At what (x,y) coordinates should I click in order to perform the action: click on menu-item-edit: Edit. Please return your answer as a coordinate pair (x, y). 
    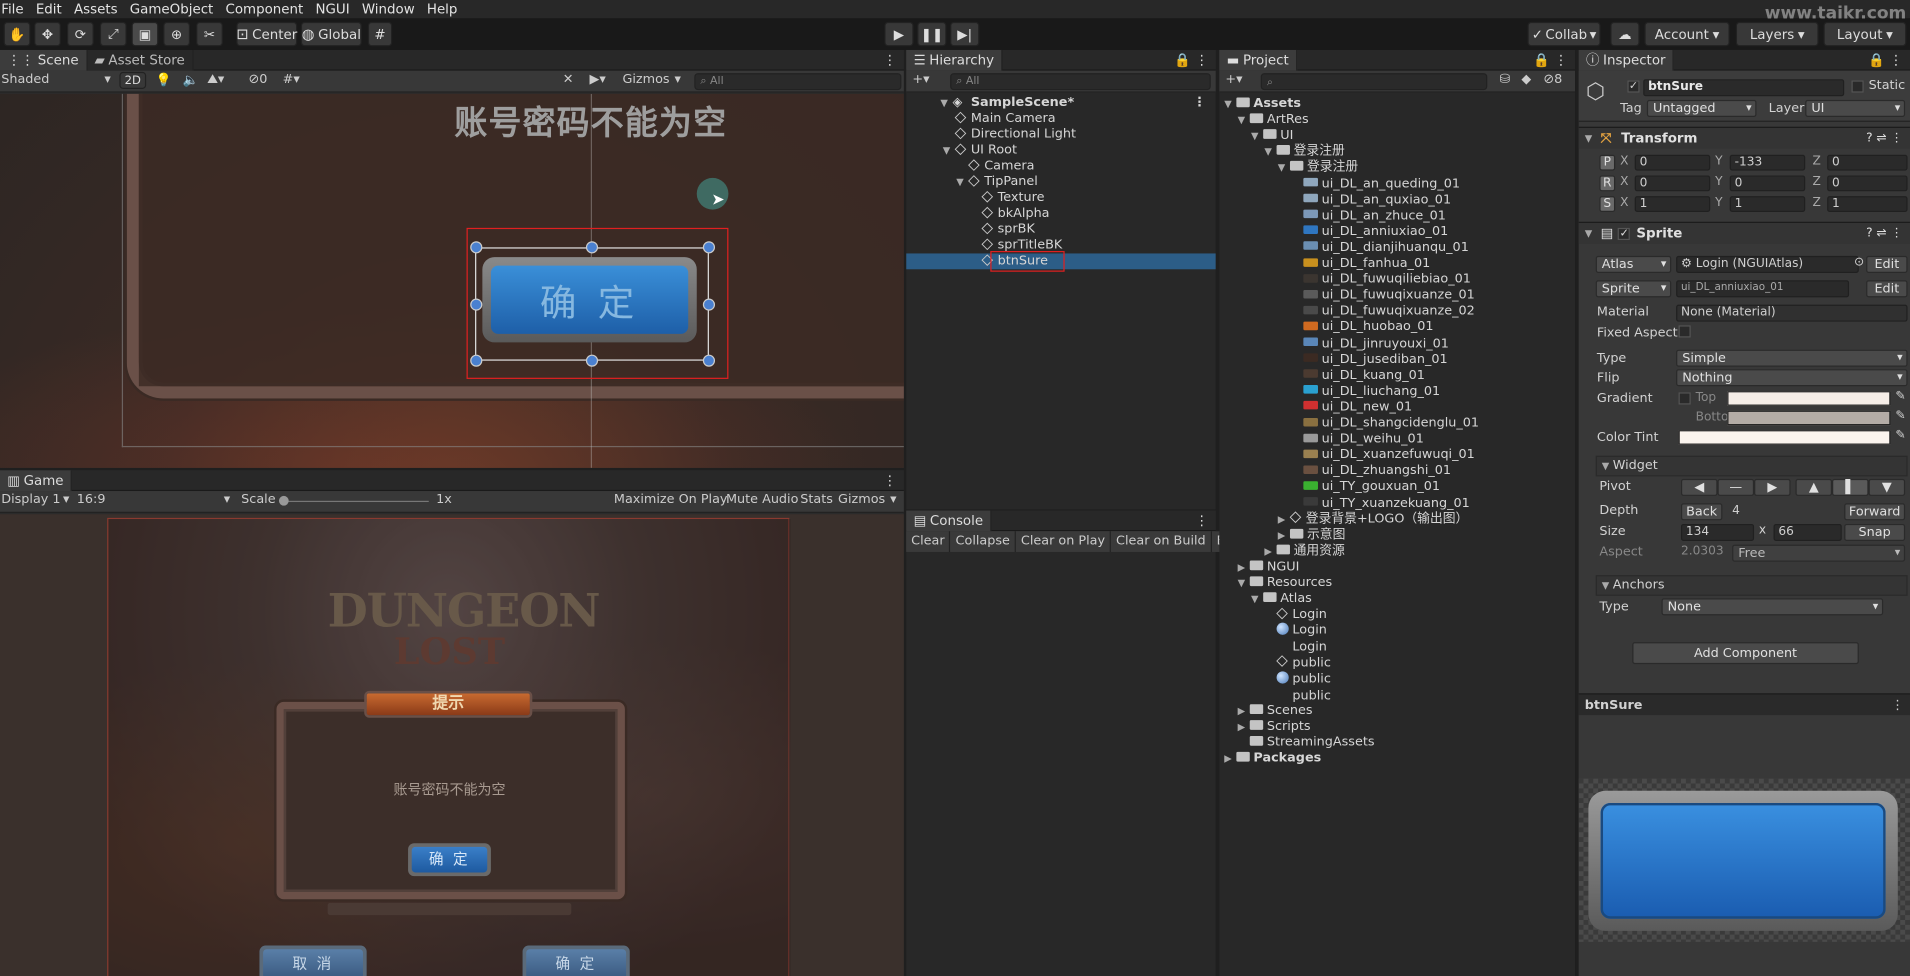
    Looking at the image, I should click on (50, 9).